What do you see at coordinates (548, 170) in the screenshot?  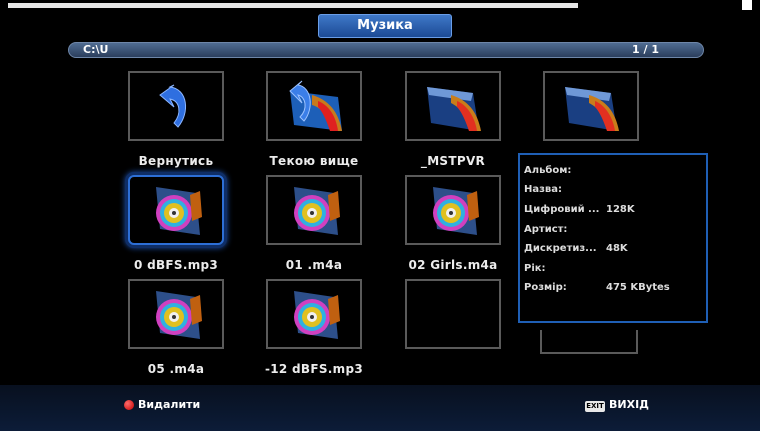 I see `info-album-key: Альбом:` at bounding box center [548, 170].